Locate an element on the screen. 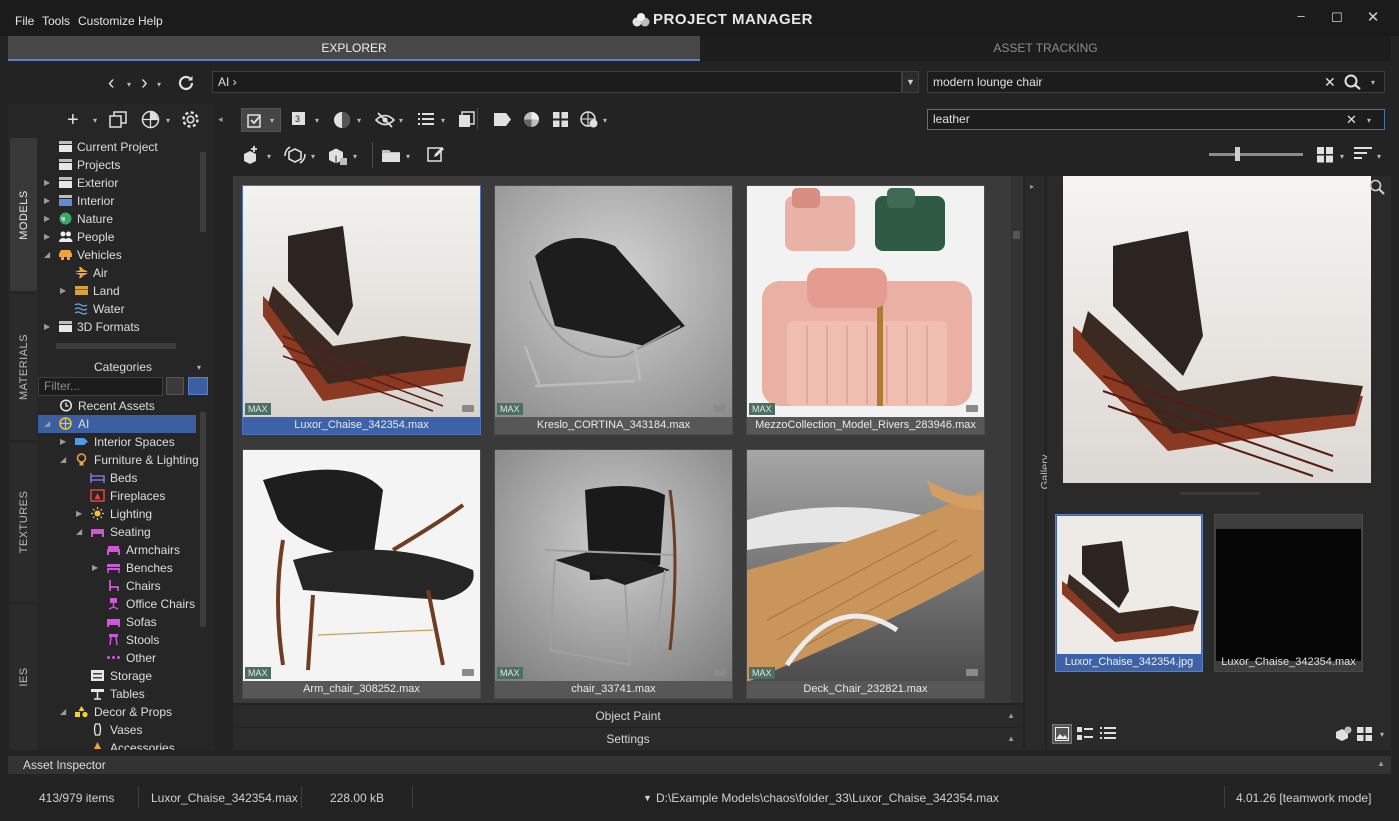 The height and width of the screenshot is (821, 1399). tree-item-nature: ▶ Nature is located at coordinates (120, 219).